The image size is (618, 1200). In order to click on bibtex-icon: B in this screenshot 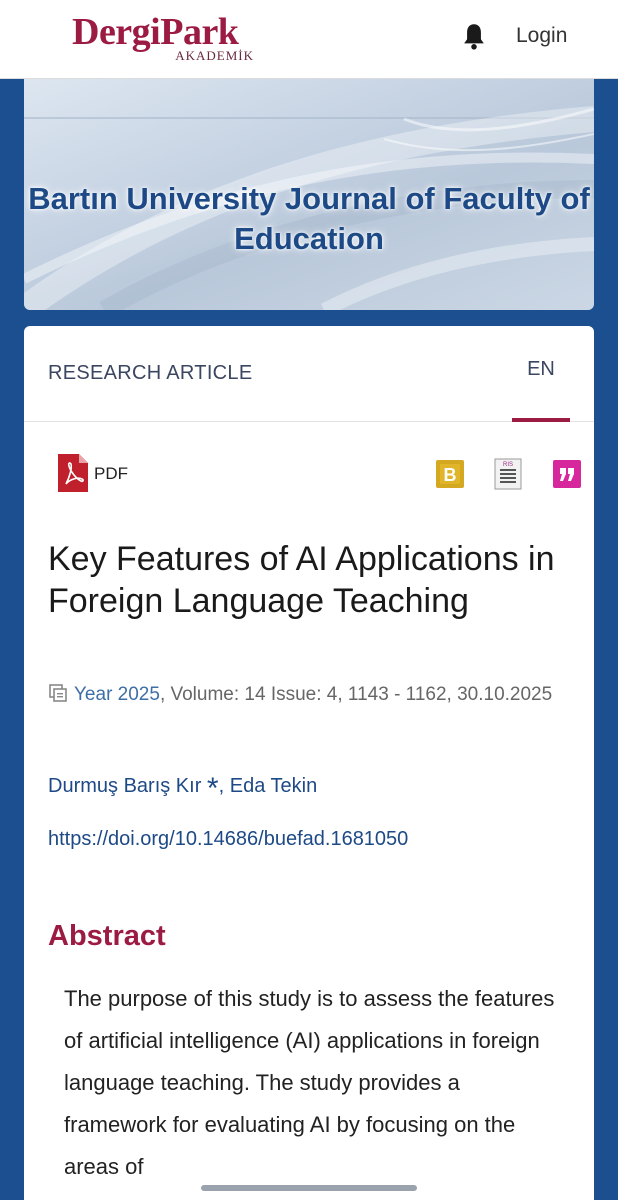, I will do `click(450, 474)`.